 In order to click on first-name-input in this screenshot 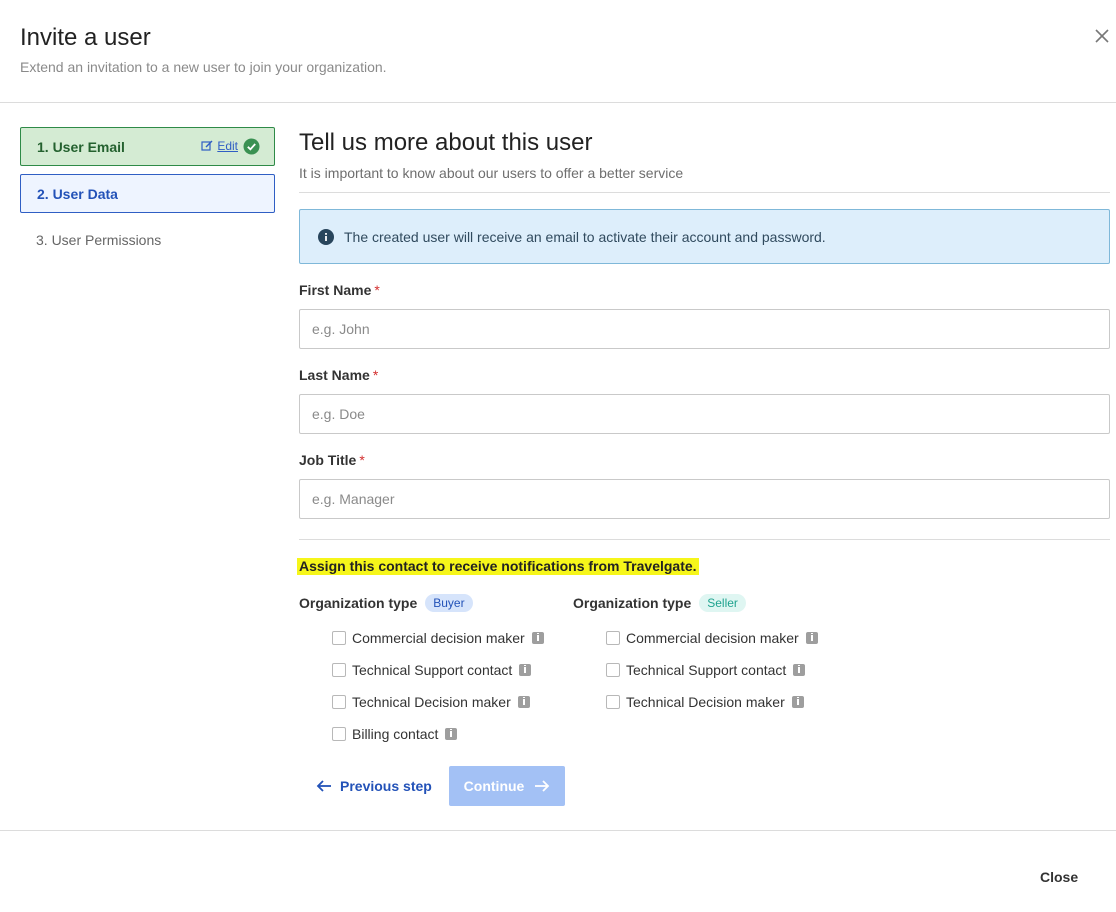, I will do `click(704, 329)`.